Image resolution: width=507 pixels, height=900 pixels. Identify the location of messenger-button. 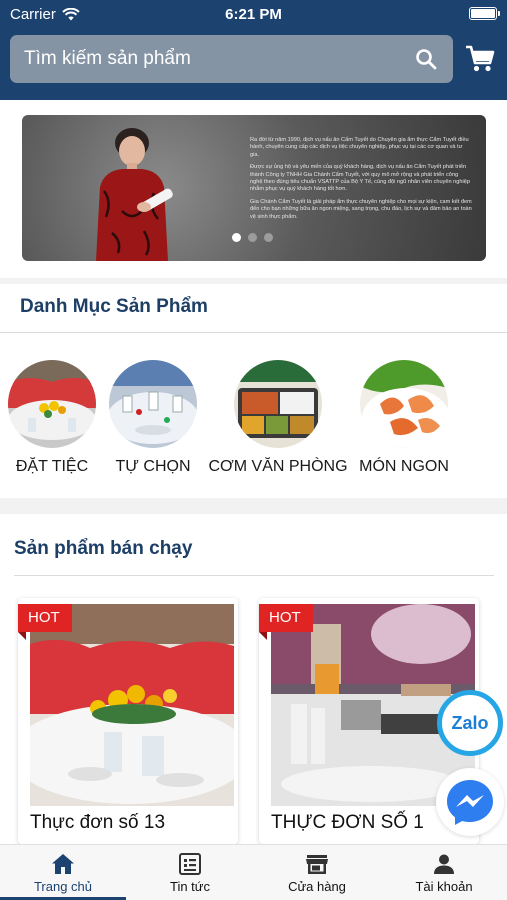
(470, 802).